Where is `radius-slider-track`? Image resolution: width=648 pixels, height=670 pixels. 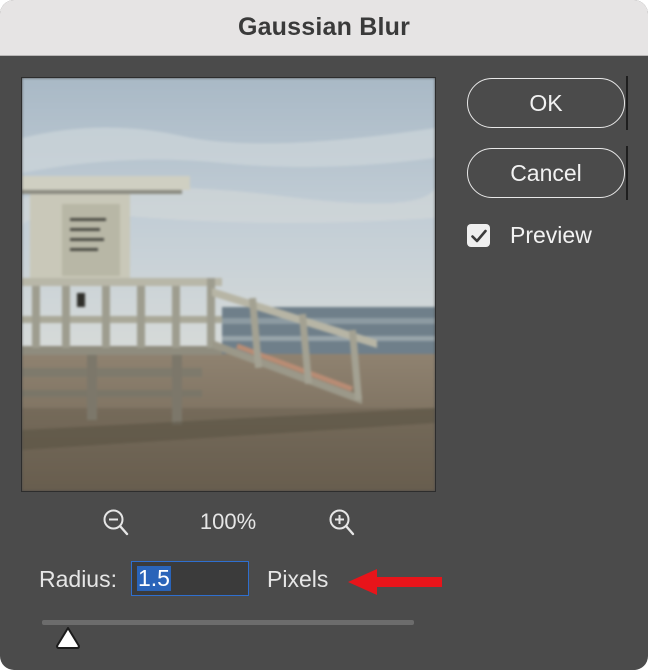 radius-slider-track is located at coordinates (228, 622).